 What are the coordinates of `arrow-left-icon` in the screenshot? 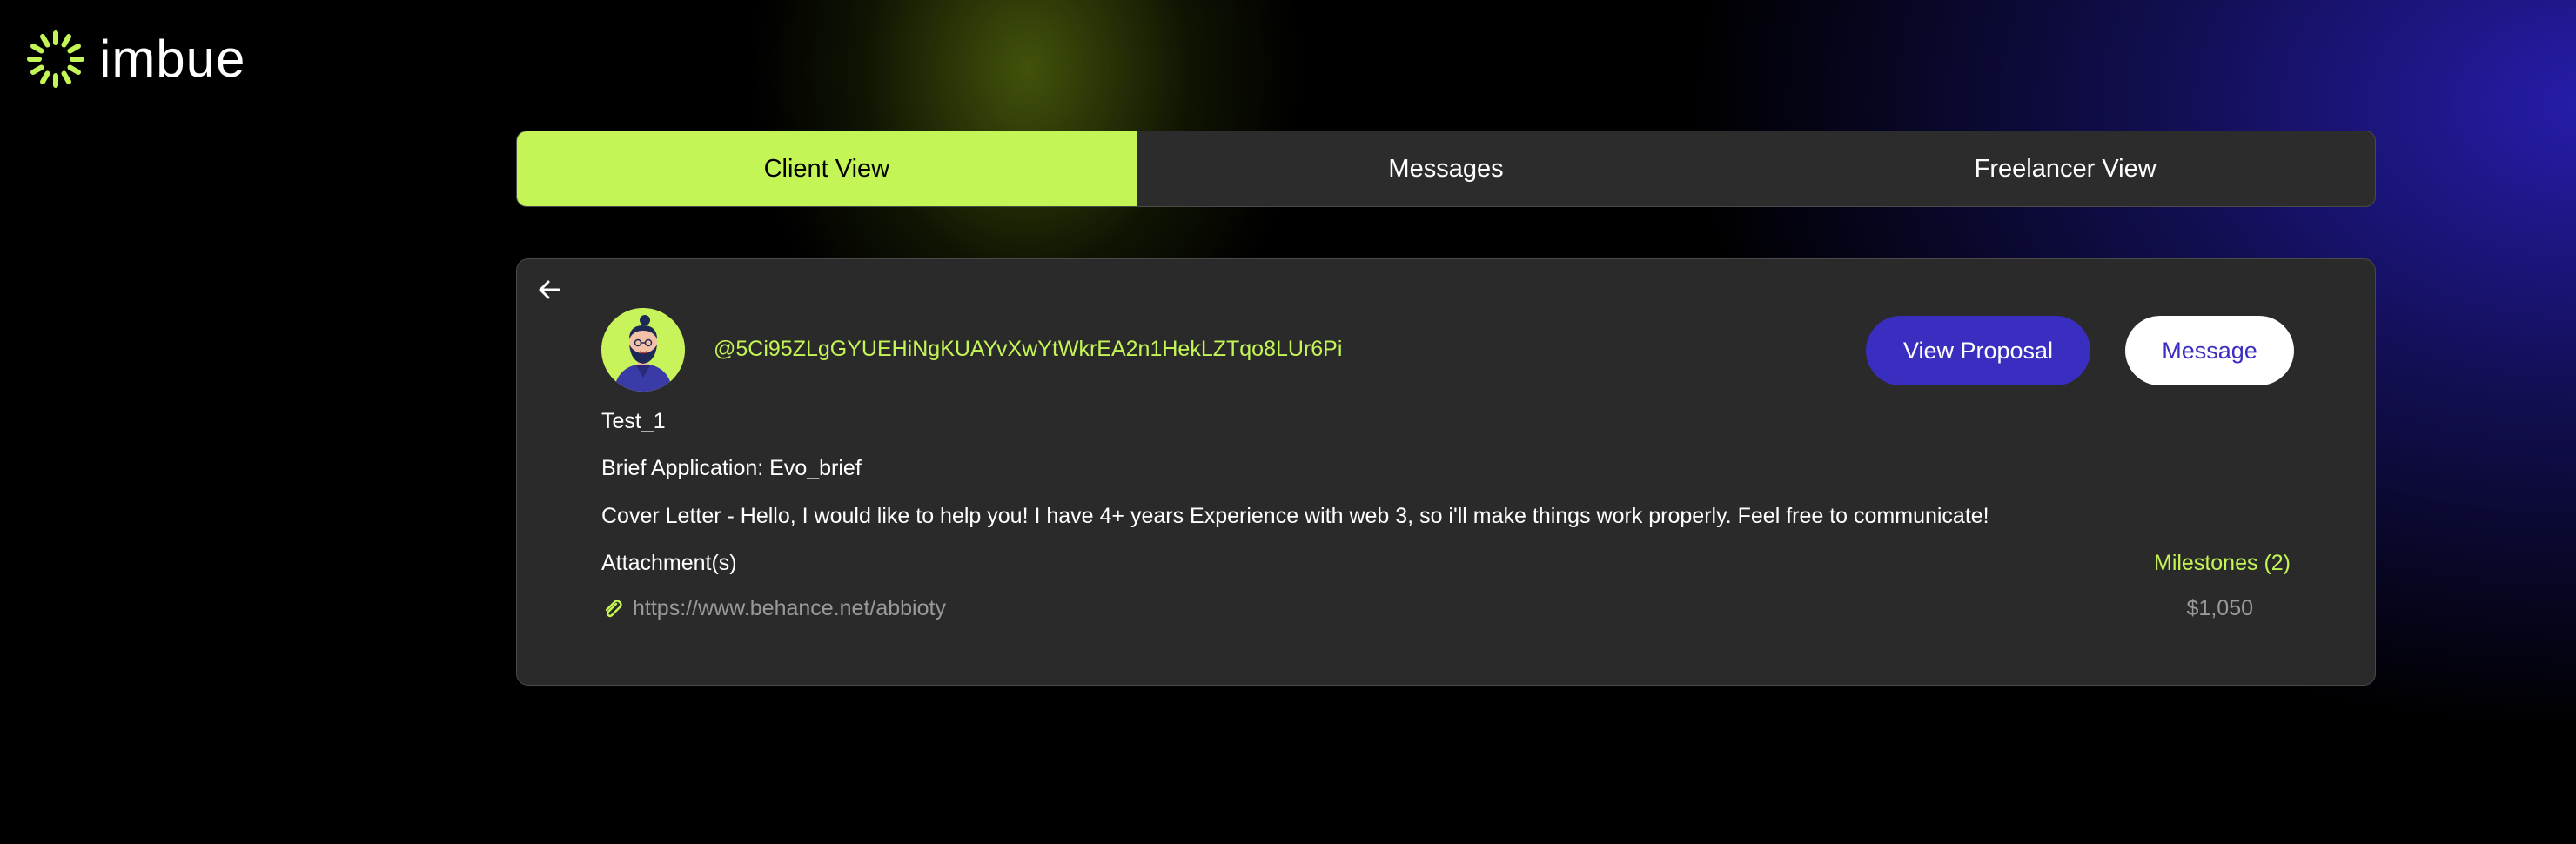 It's located at (549, 289).